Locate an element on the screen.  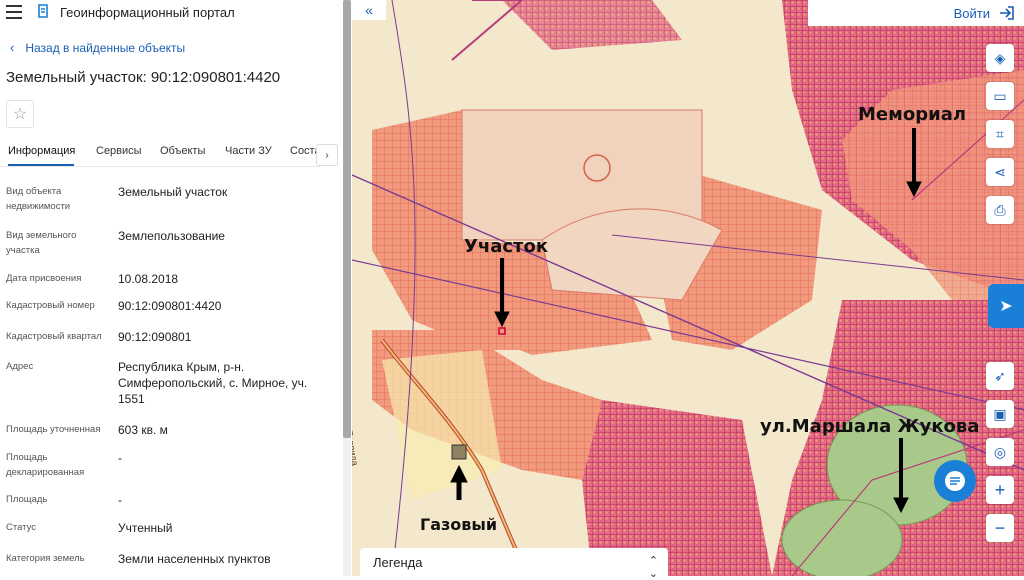
property-label: Вид объекта недвижимости is located at coordinates (38, 199).